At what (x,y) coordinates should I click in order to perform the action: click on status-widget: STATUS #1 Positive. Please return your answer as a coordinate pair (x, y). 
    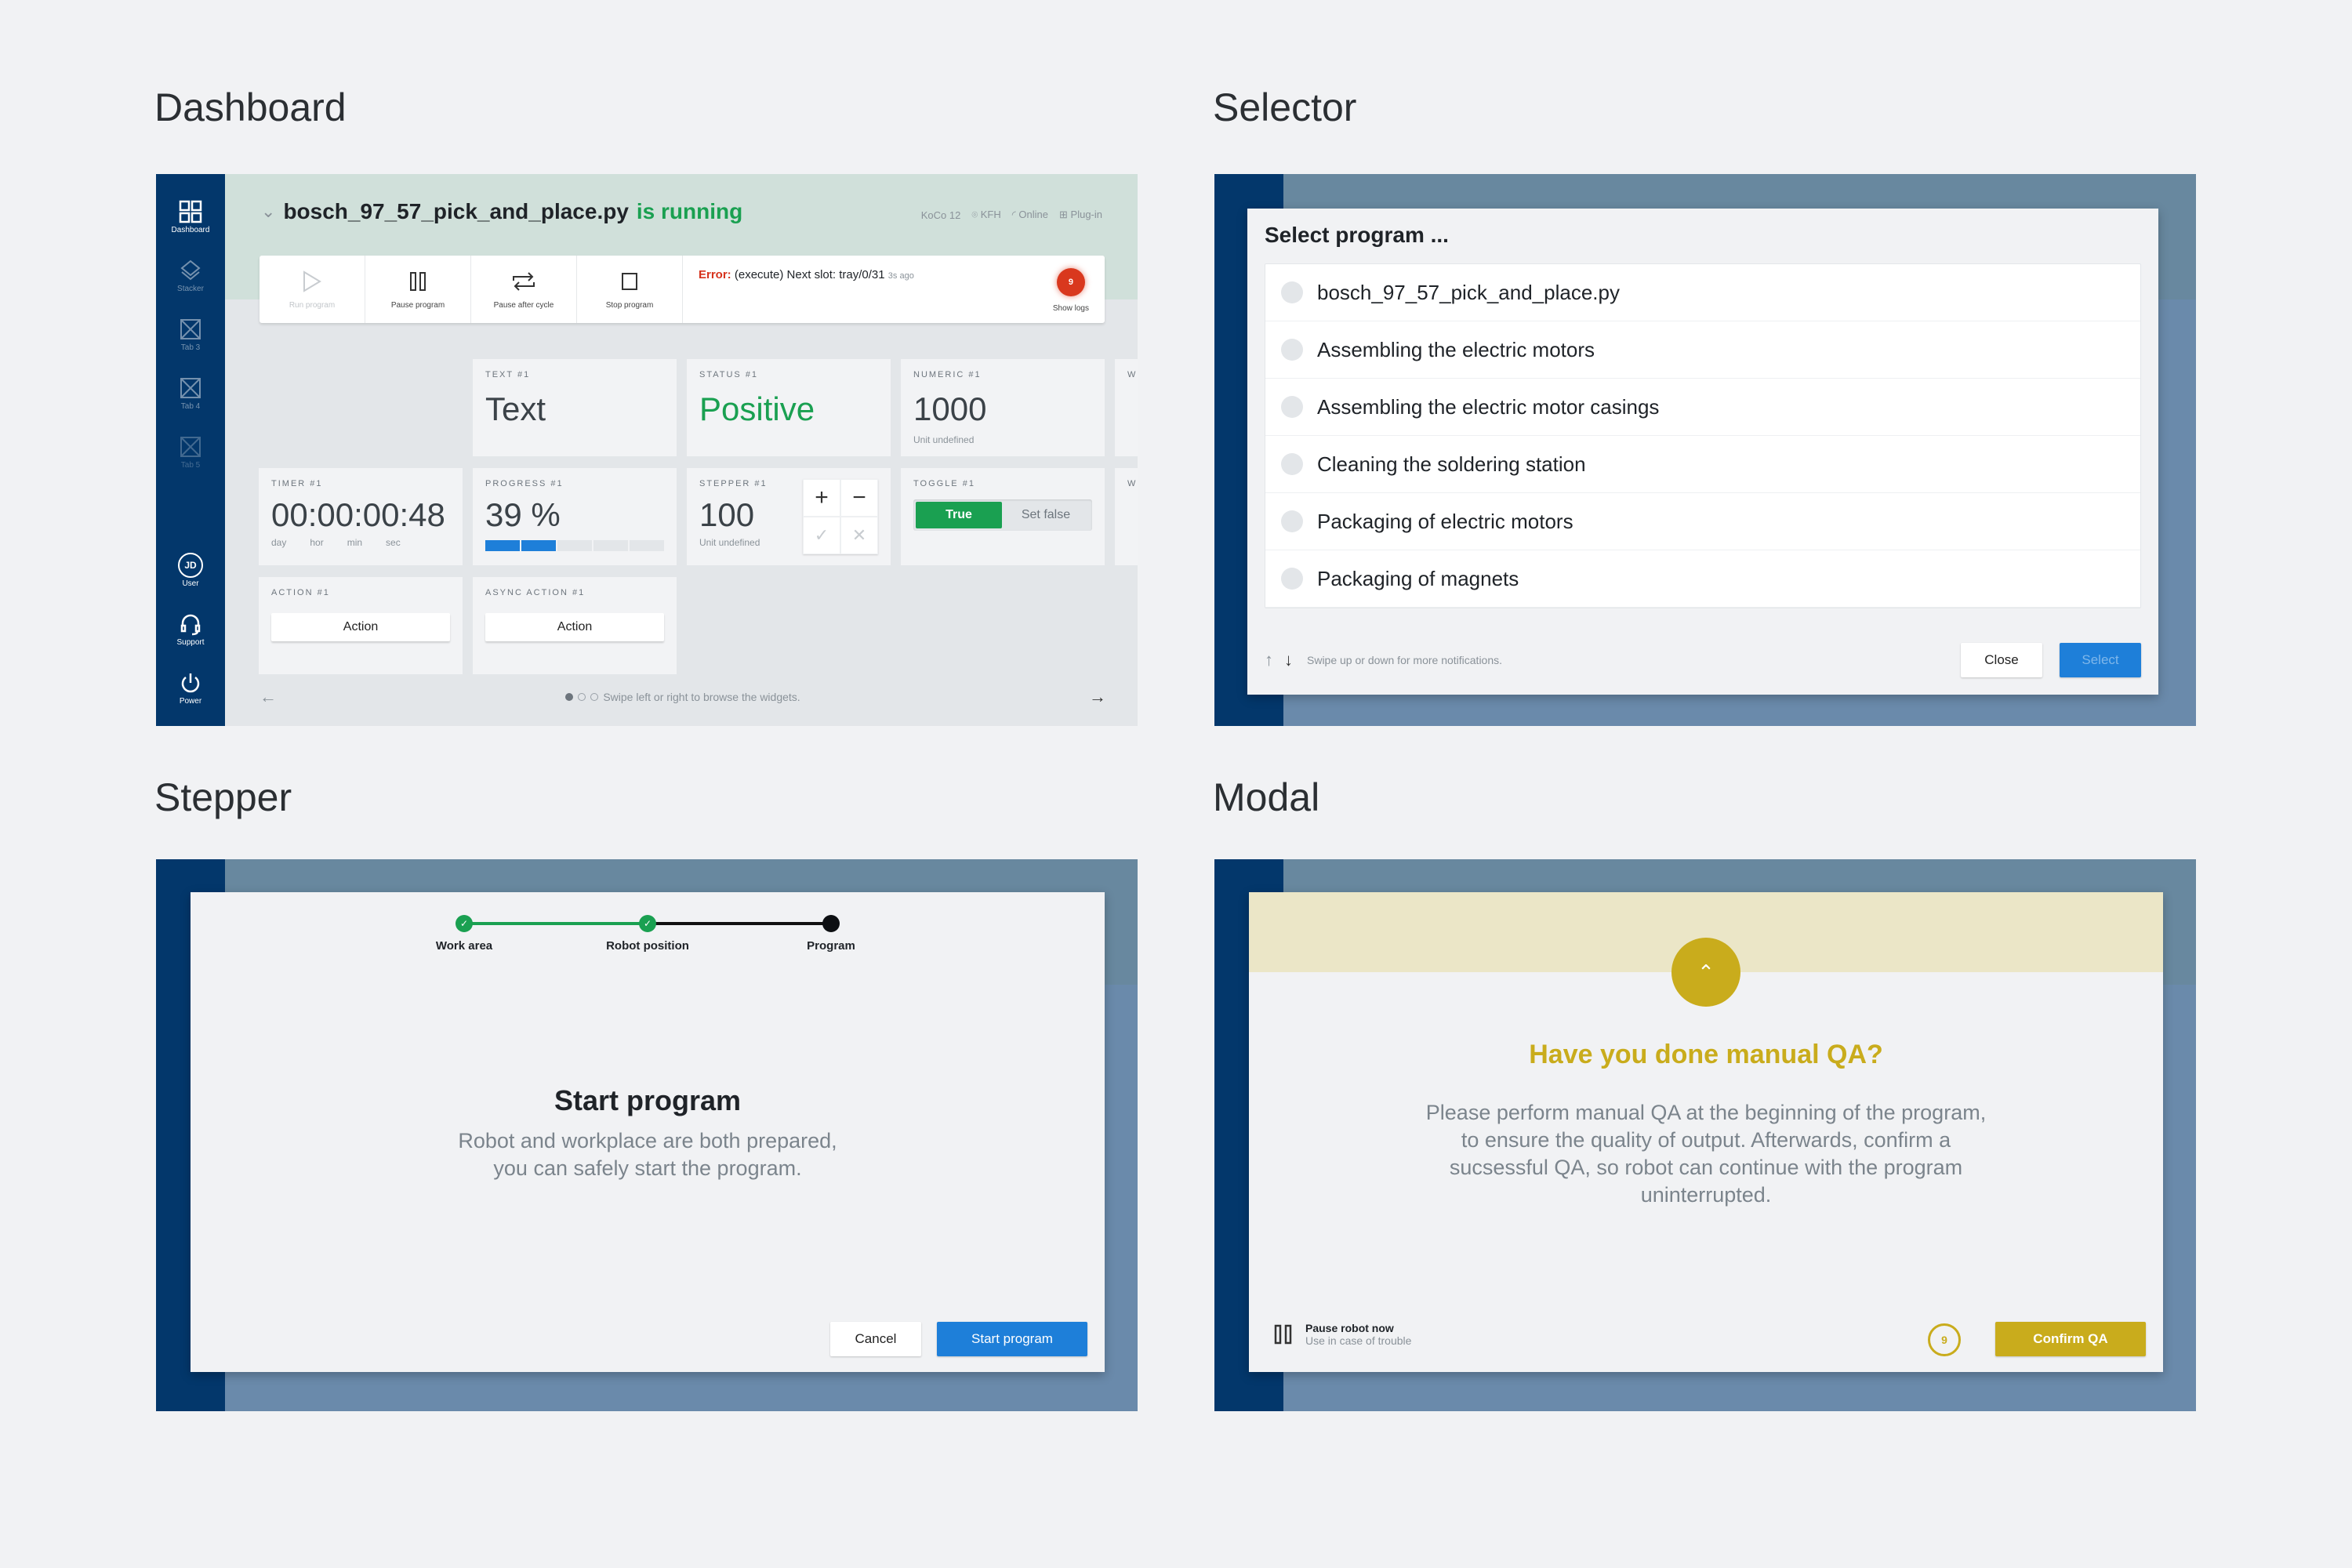
    Looking at the image, I should click on (789, 407).